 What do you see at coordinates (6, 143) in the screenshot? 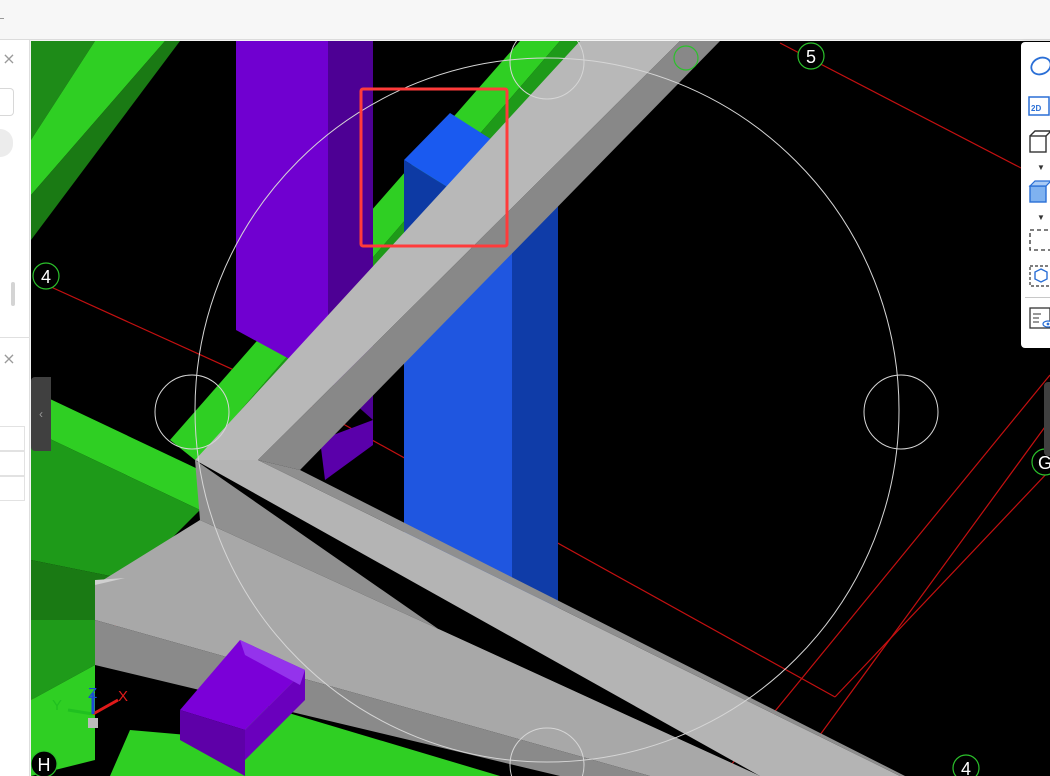
I see `panel-toggle-pill` at bounding box center [6, 143].